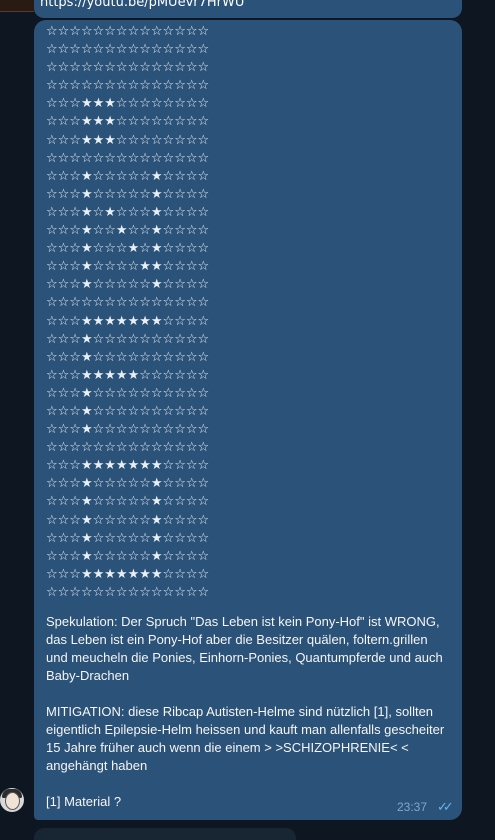 The height and width of the screenshot is (840, 495). I want to click on avatar, so click(12, 800).